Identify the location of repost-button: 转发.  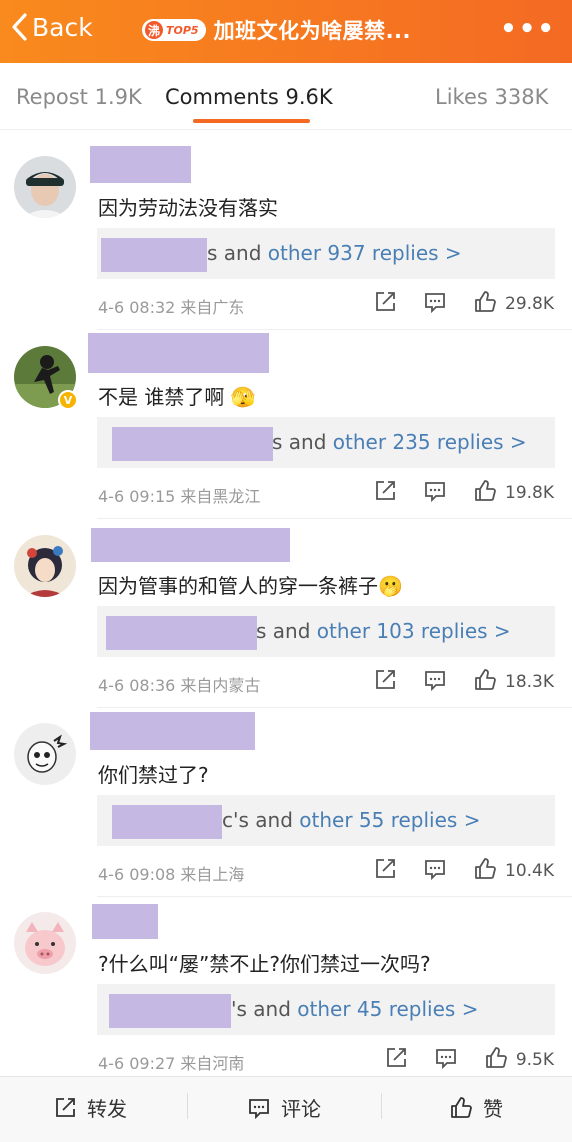
(90, 1107).